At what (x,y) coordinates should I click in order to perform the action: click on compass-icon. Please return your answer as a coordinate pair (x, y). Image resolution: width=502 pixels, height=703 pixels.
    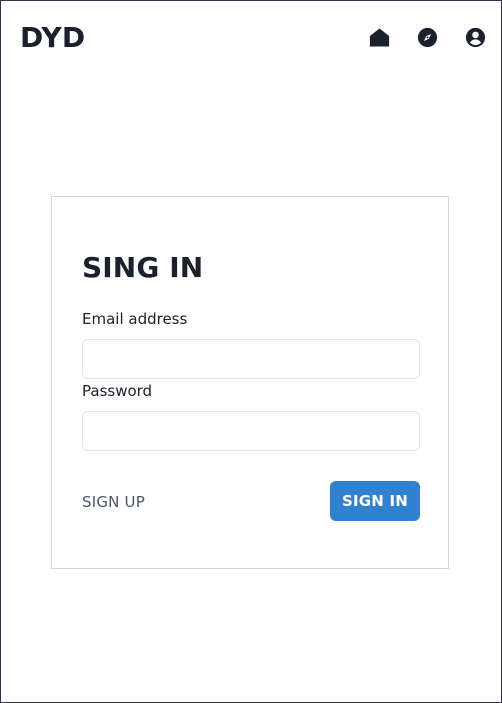
    Looking at the image, I should click on (427, 37).